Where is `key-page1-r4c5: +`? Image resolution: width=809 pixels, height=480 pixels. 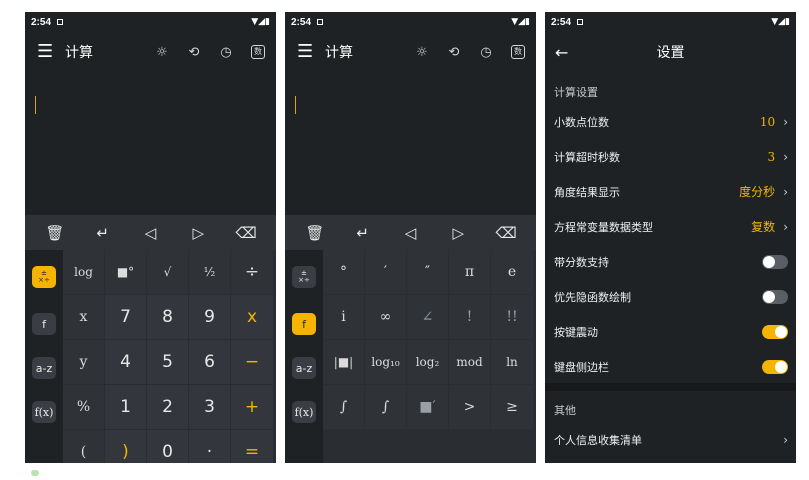 key-page1-r4c5: + is located at coordinates (252, 407).